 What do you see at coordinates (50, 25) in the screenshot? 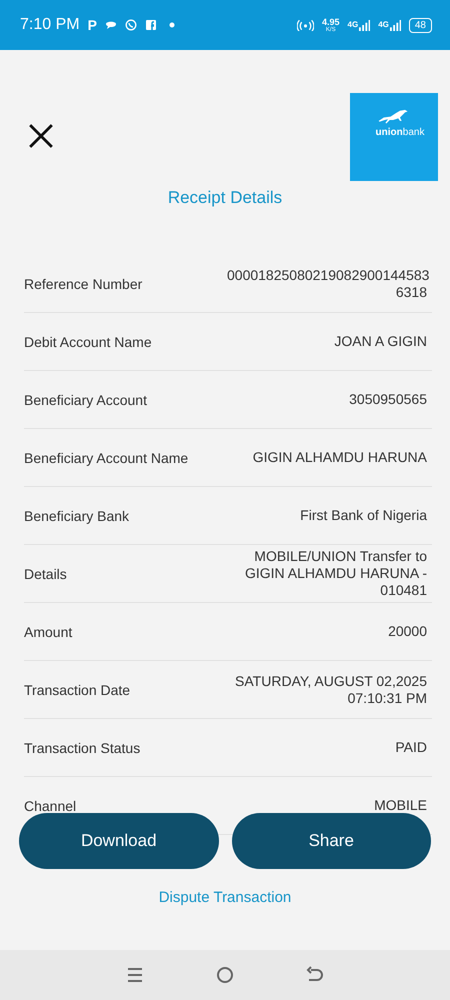
I see `status-time: 7:10 PM` at bounding box center [50, 25].